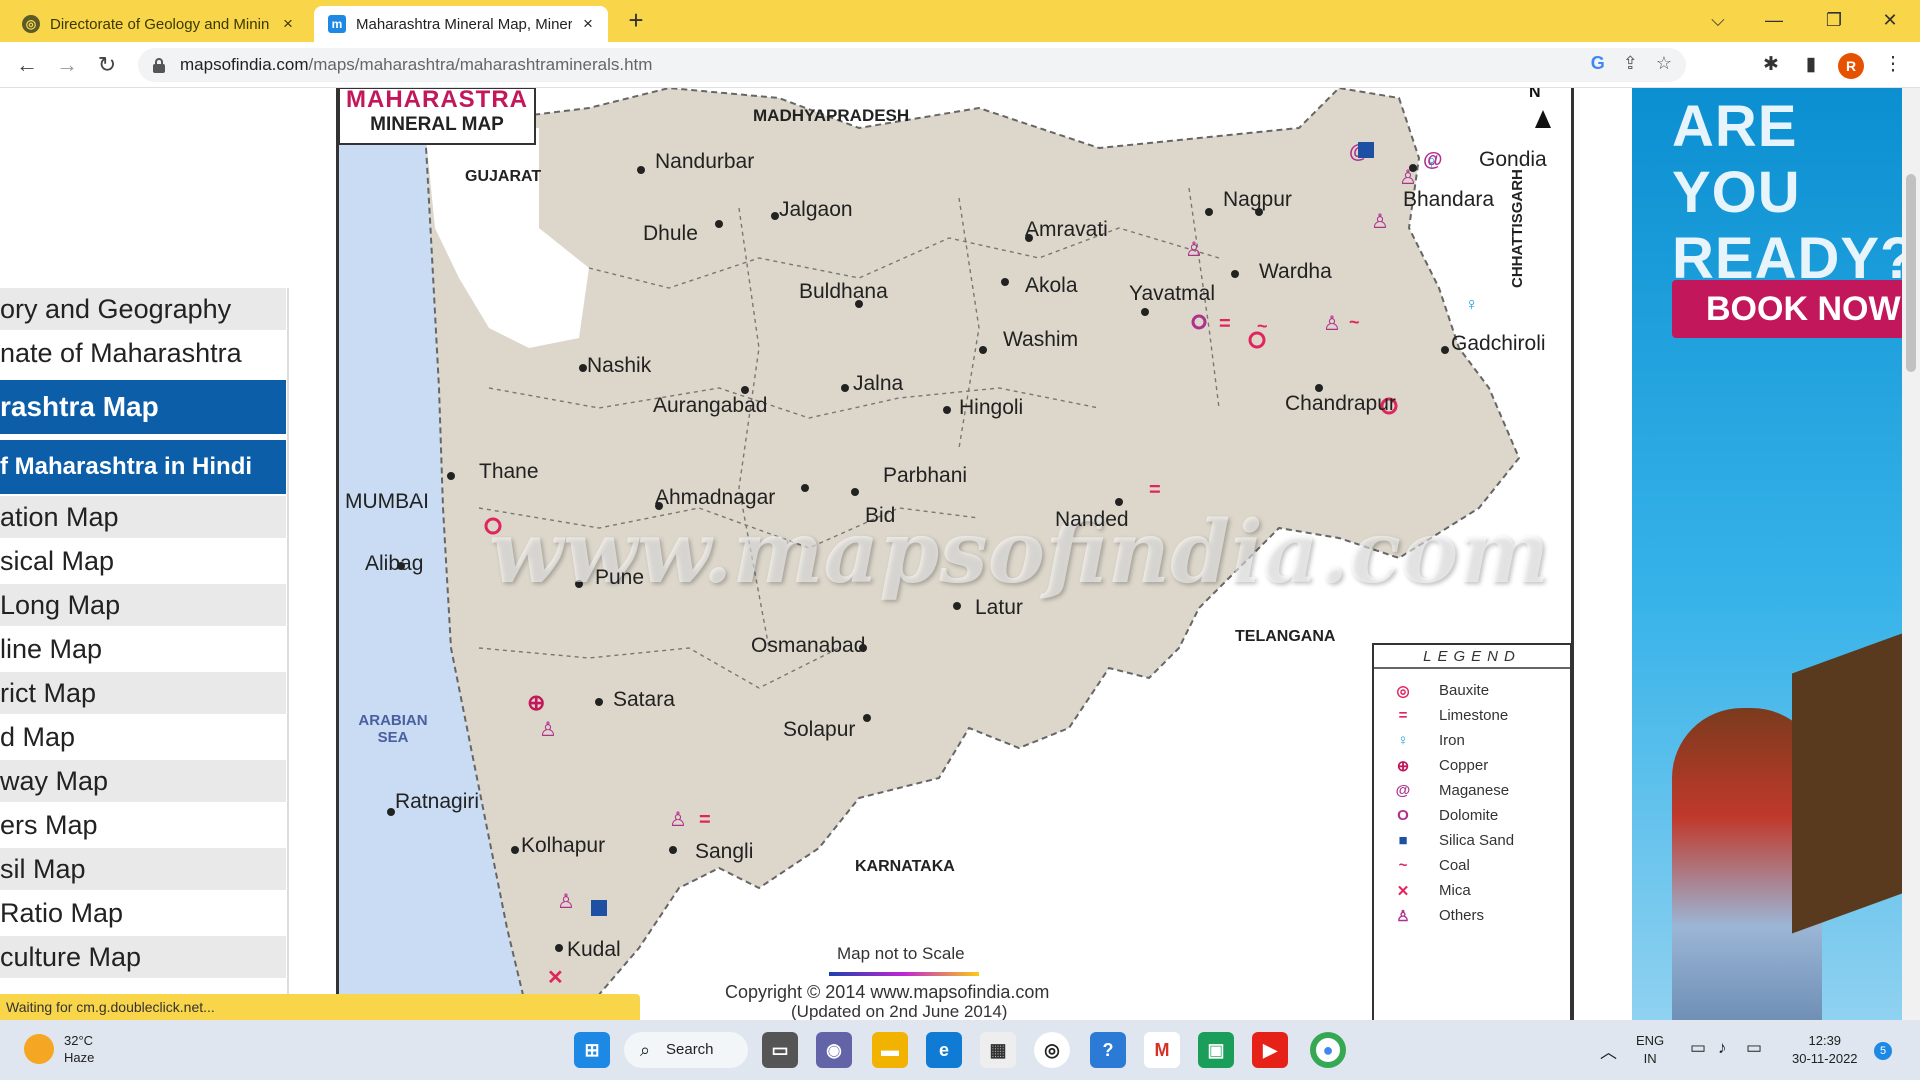  I want to click on globe-icon: ◎, so click(31, 24).